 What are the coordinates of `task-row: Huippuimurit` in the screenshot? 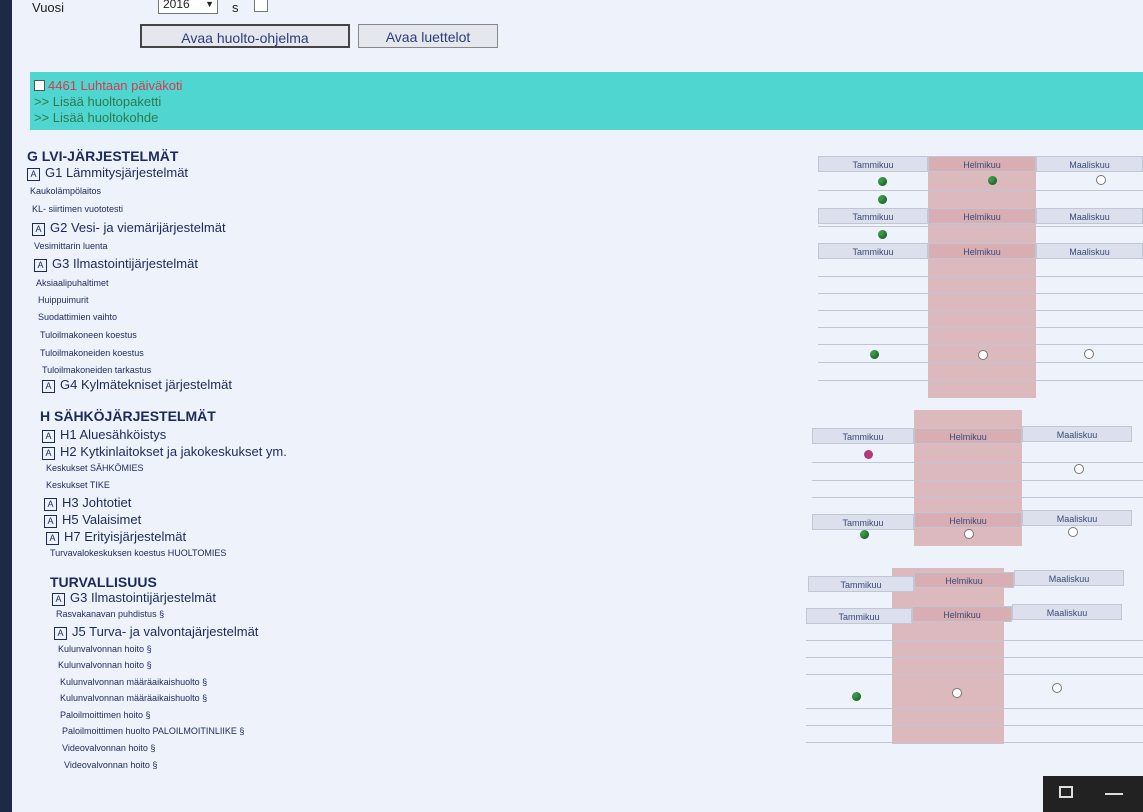 It's located at (63, 300).